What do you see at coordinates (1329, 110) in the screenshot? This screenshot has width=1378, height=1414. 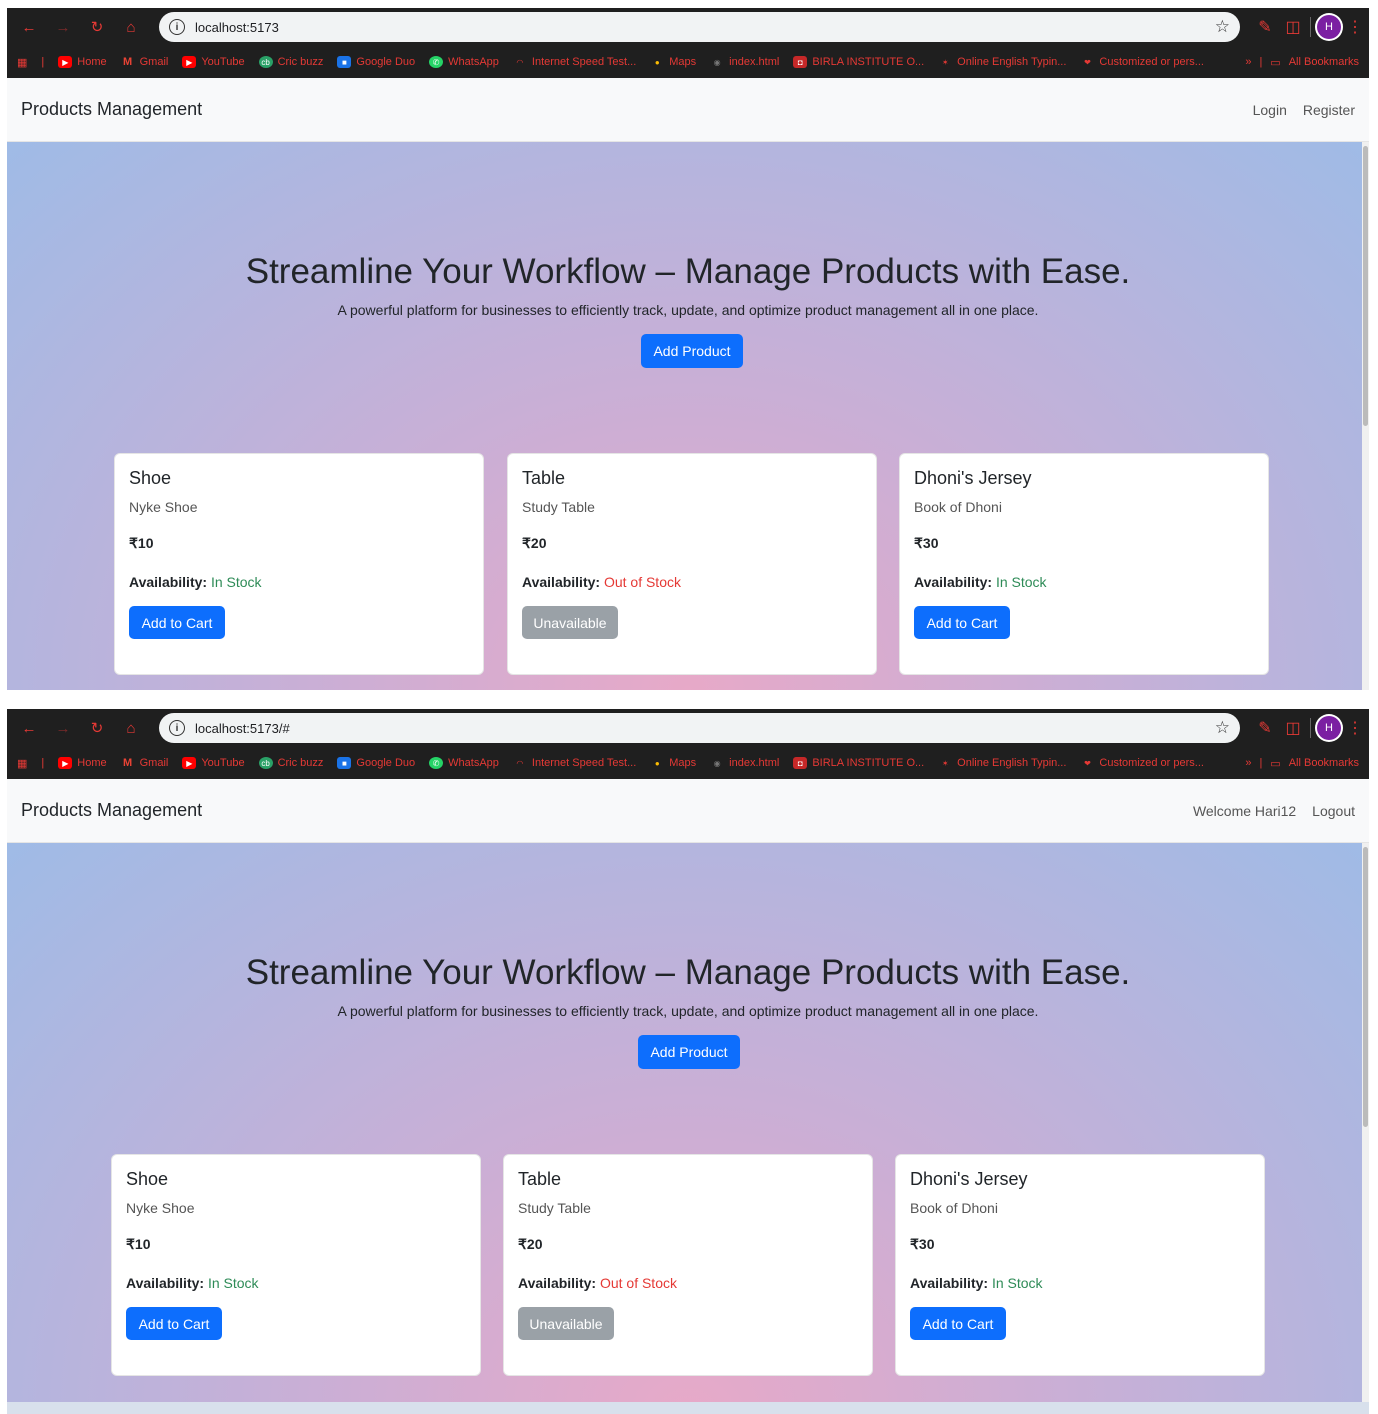 I see `register-link: Register` at bounding box center [1329, 110].